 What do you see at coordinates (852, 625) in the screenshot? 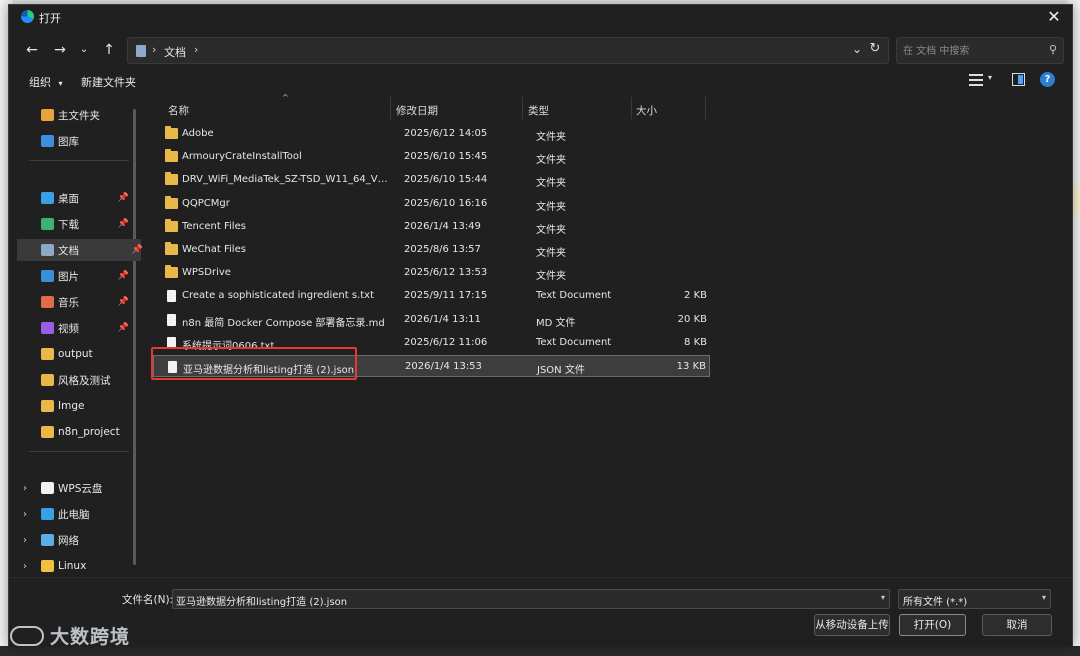
I see `upload-from-mobile-button: 从移动设备上传` at bounding box center [852, 625].